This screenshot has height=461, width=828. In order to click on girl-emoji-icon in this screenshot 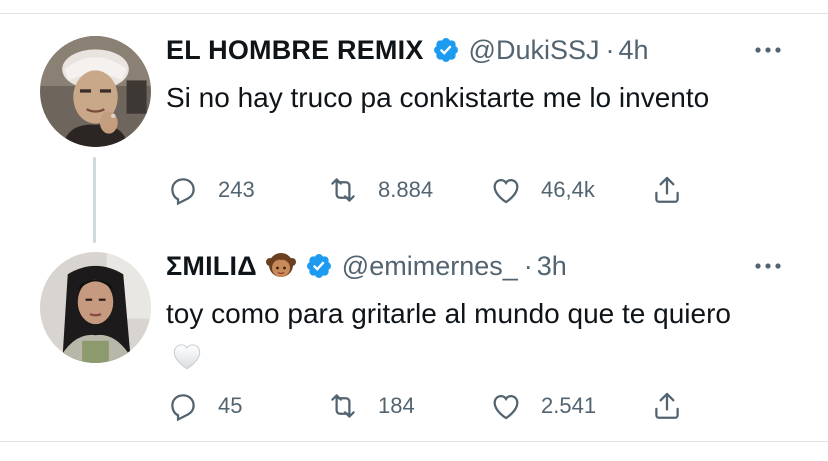, I will do `click(281, 266)`.